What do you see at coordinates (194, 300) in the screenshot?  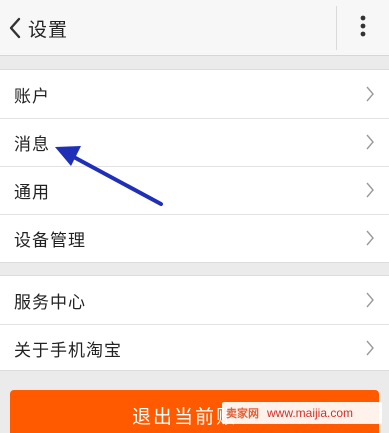 I see `settings-item-service-center: 服务中心` at bounding box center [194, 300].